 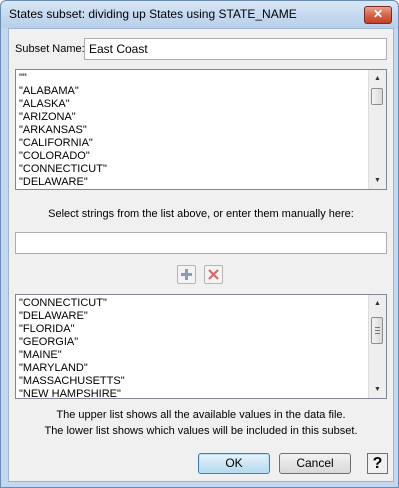 What do you see at coordinates (315, 463) in the screenshot?
I see `cancel-button: Cancel` at bounding box center [315, 463].